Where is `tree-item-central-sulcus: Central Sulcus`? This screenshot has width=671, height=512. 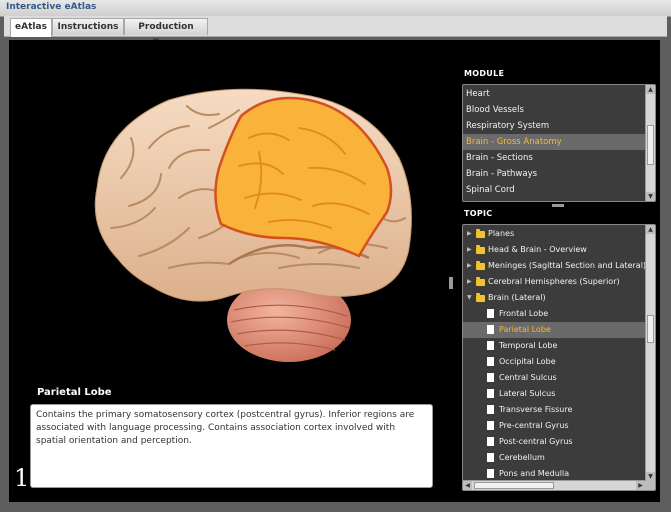 tree-item-central-sulcus: Central Sulcus is located at coordinates (554, 378).